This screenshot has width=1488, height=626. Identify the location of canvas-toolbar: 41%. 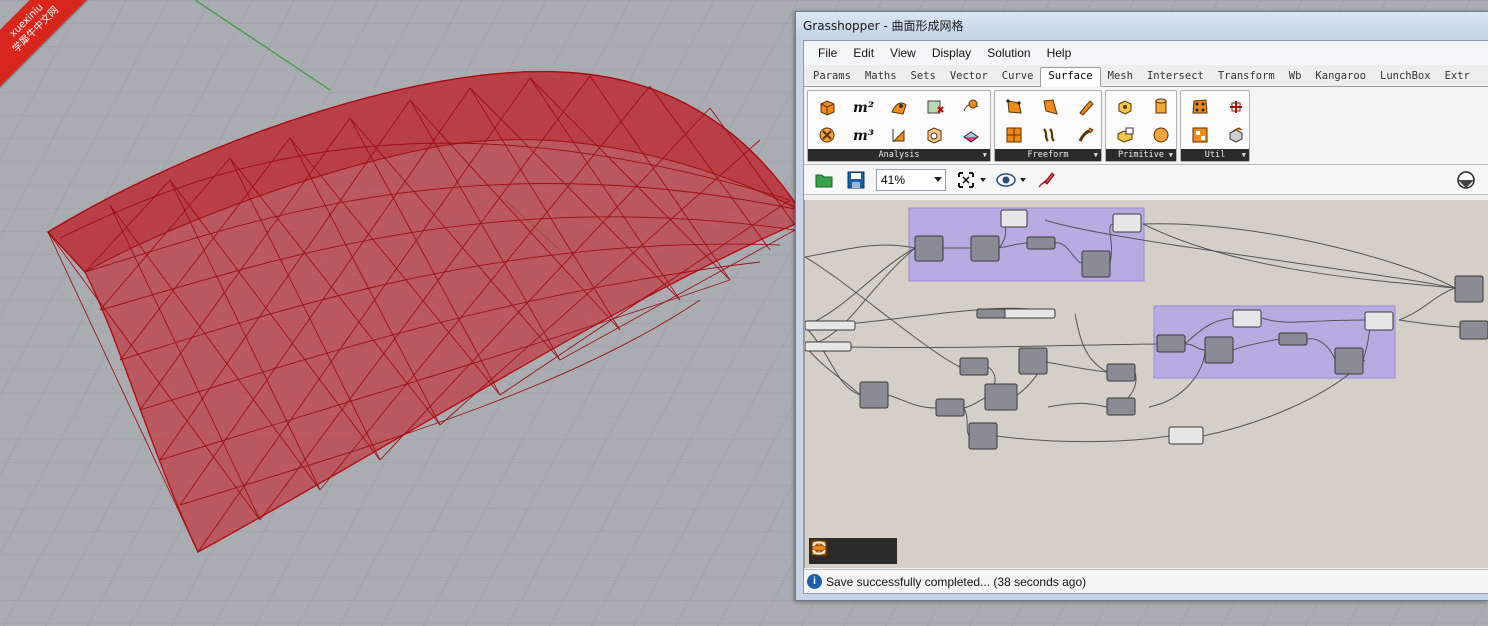
(1146, 180).